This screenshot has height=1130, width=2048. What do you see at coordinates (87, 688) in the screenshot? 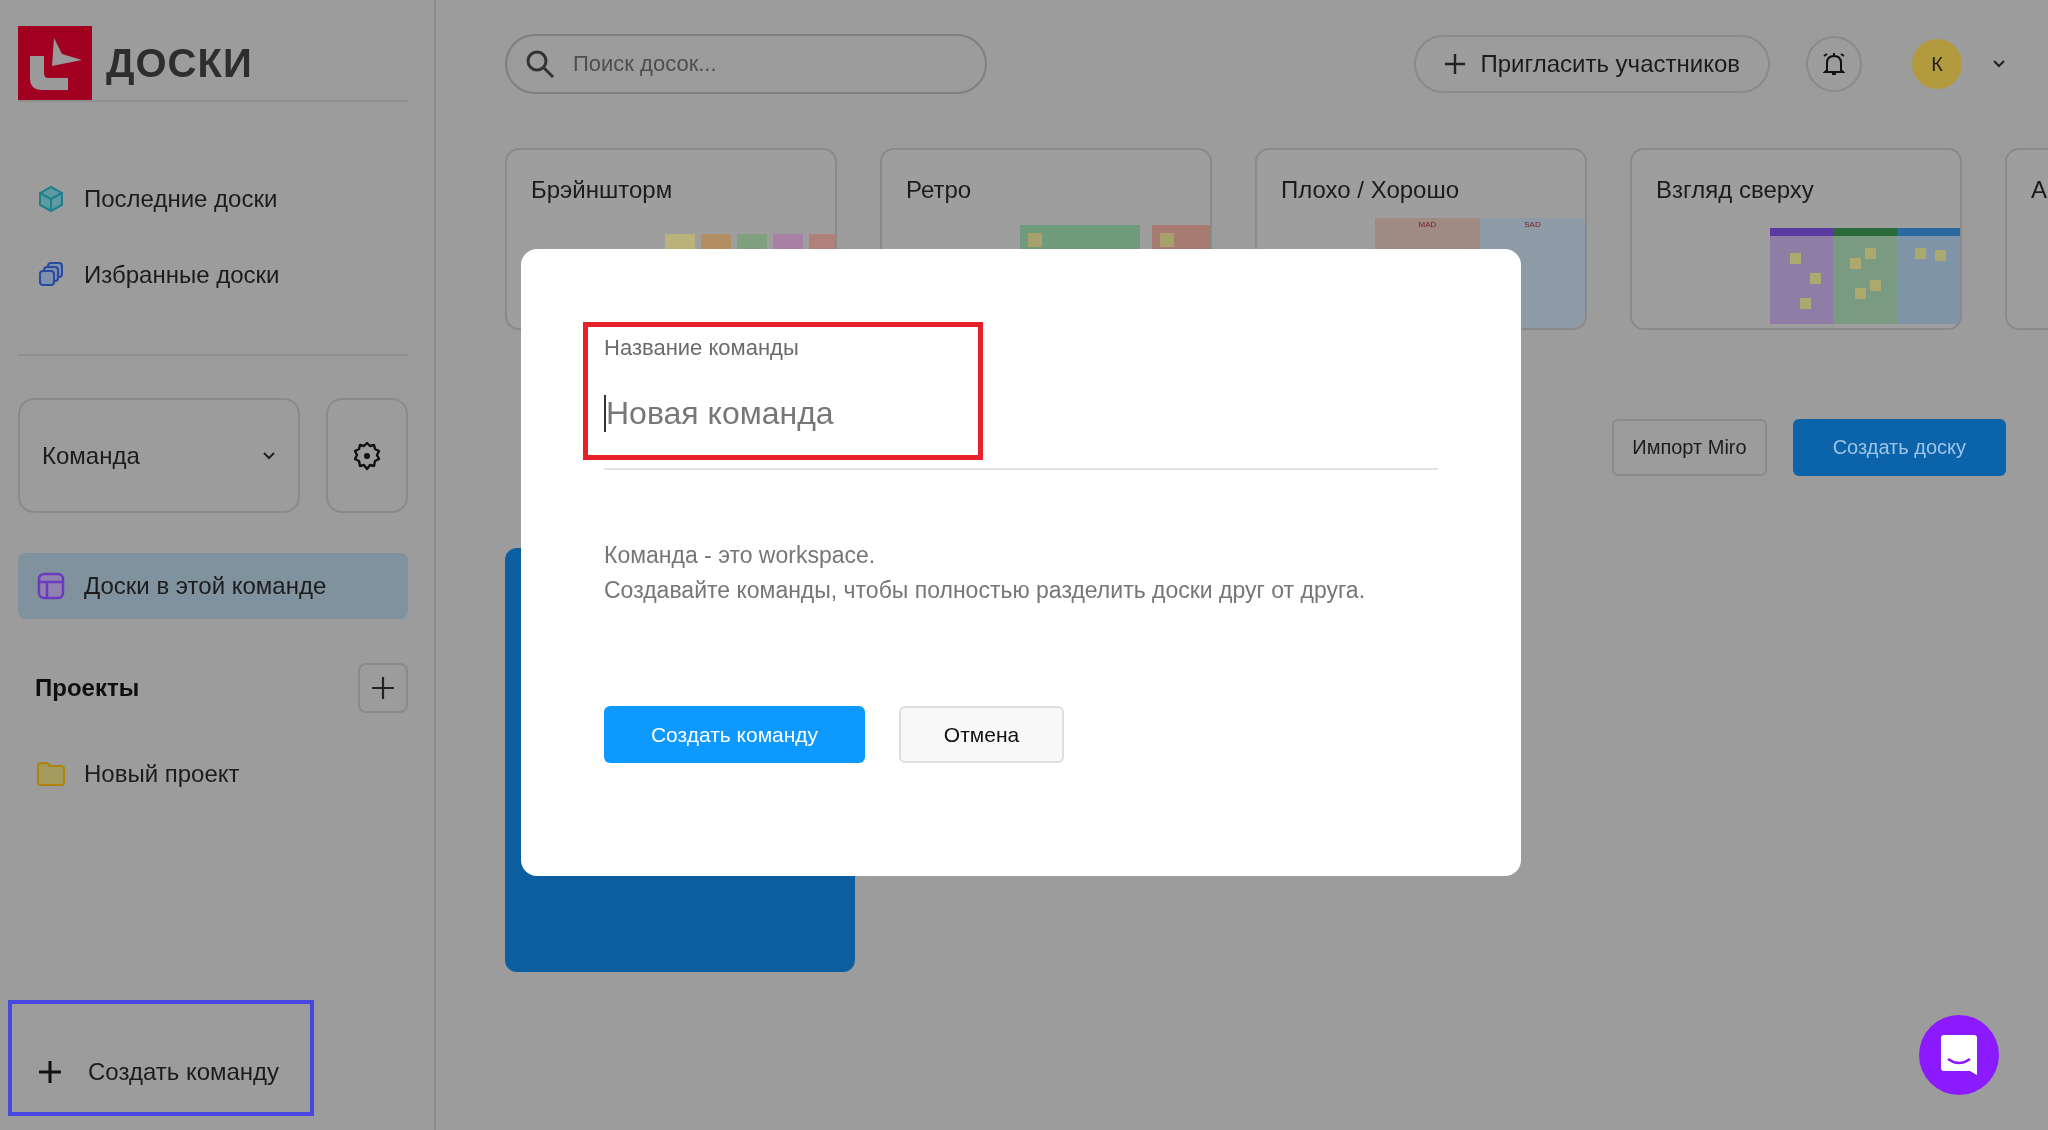
I see `projects-heading: Проекты` at bounding box center [87, 688].